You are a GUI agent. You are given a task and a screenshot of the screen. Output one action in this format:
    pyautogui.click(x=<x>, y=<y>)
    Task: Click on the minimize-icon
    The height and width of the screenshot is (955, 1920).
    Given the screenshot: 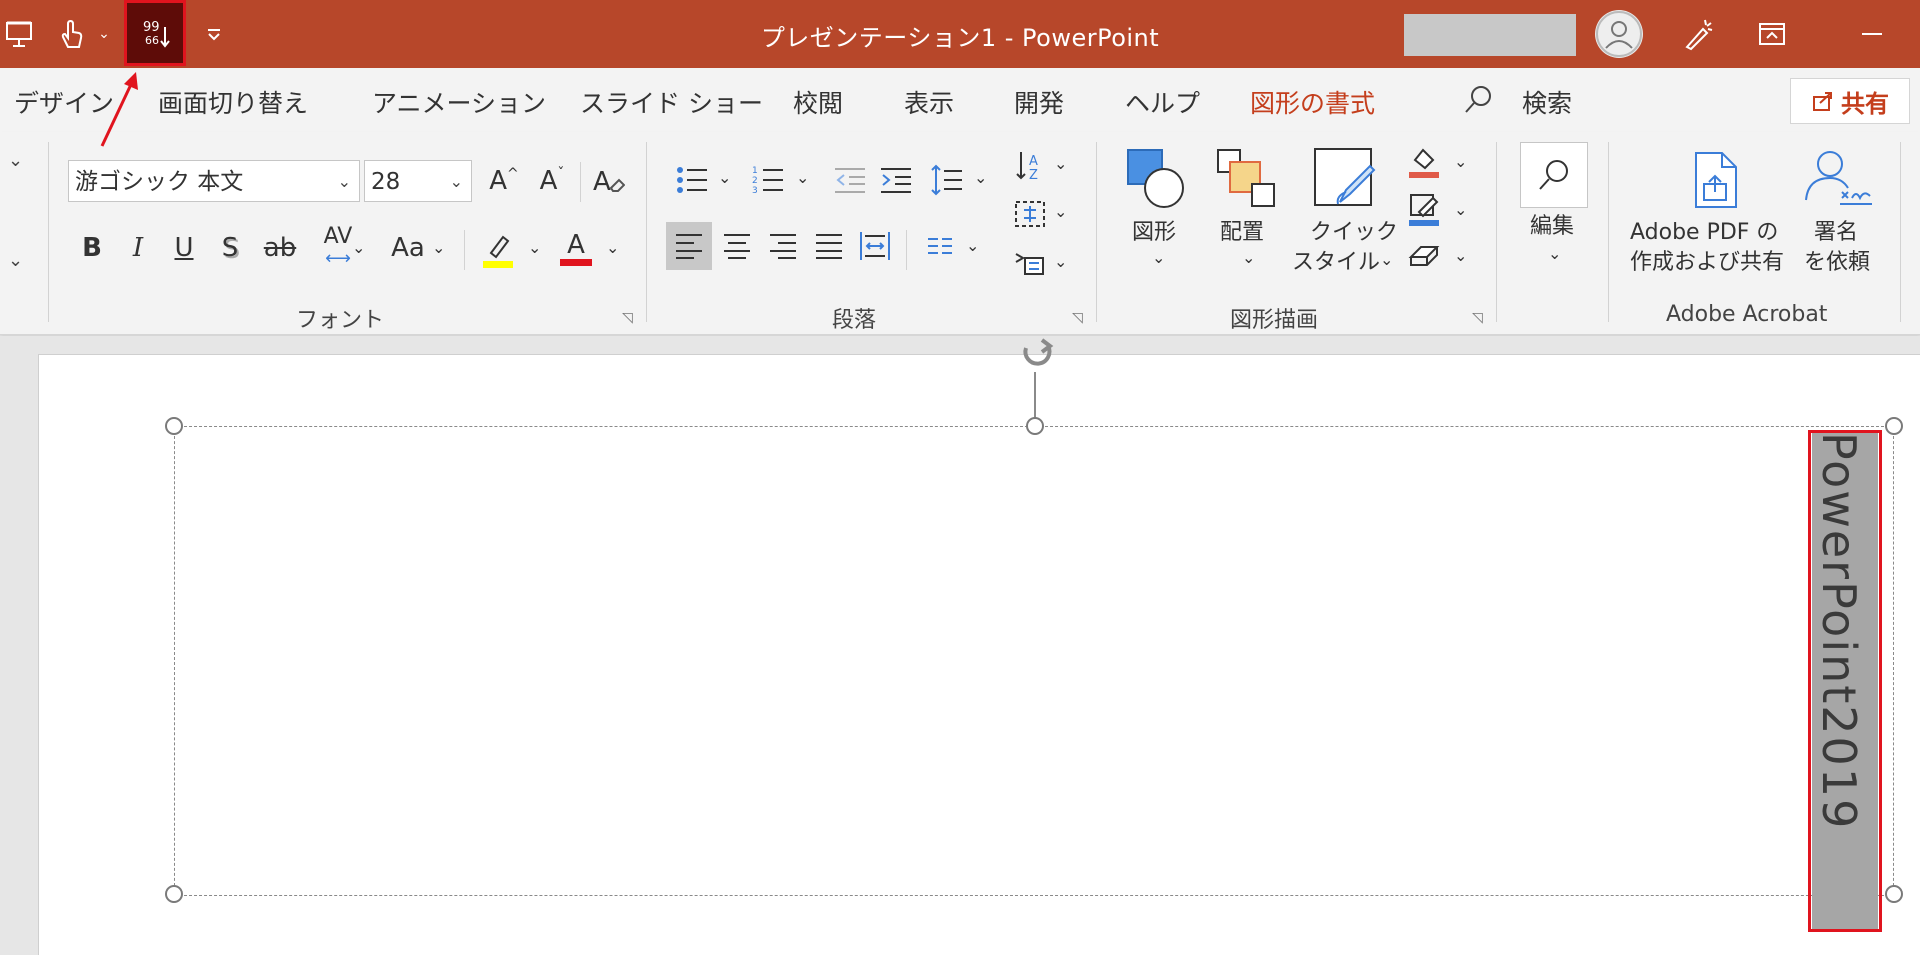 What is the action you would take?
    pyautogui.click(x=1872, y=34)
    